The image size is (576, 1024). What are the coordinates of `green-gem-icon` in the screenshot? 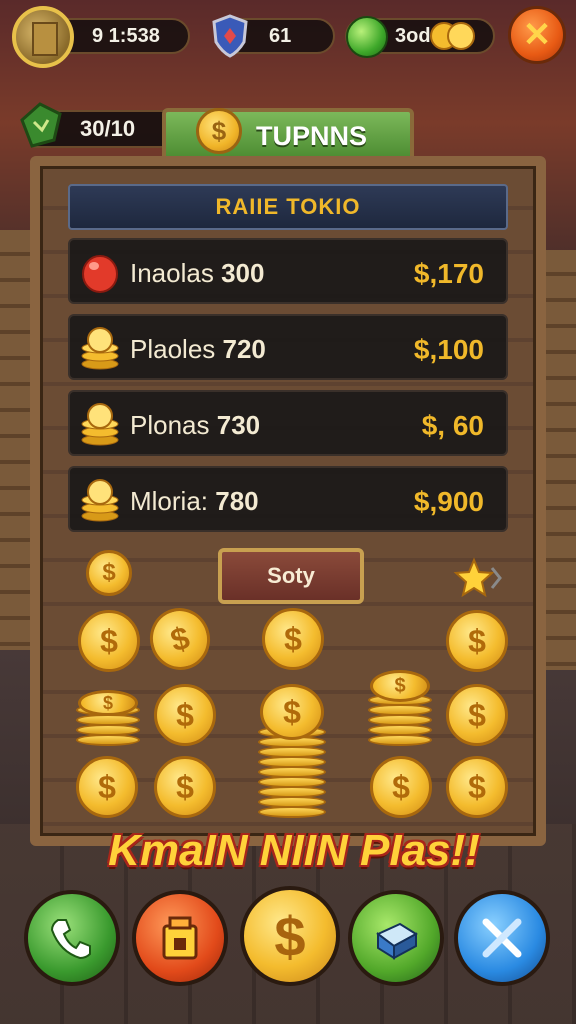 It's located at (367, 37).